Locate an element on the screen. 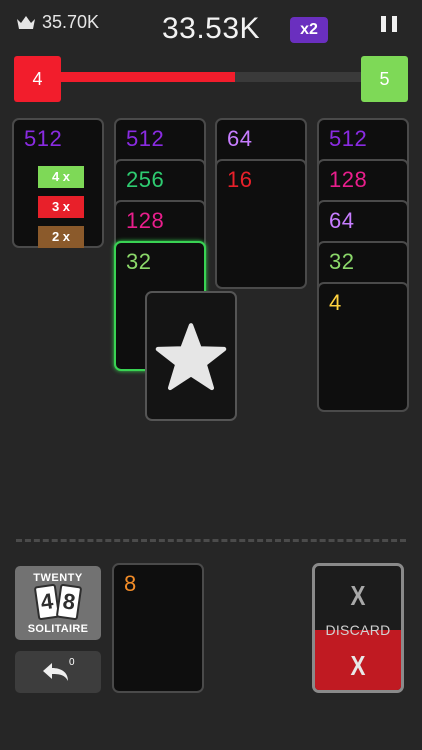  logo-top-text: TWENTY is located at coordinates (58, 578).